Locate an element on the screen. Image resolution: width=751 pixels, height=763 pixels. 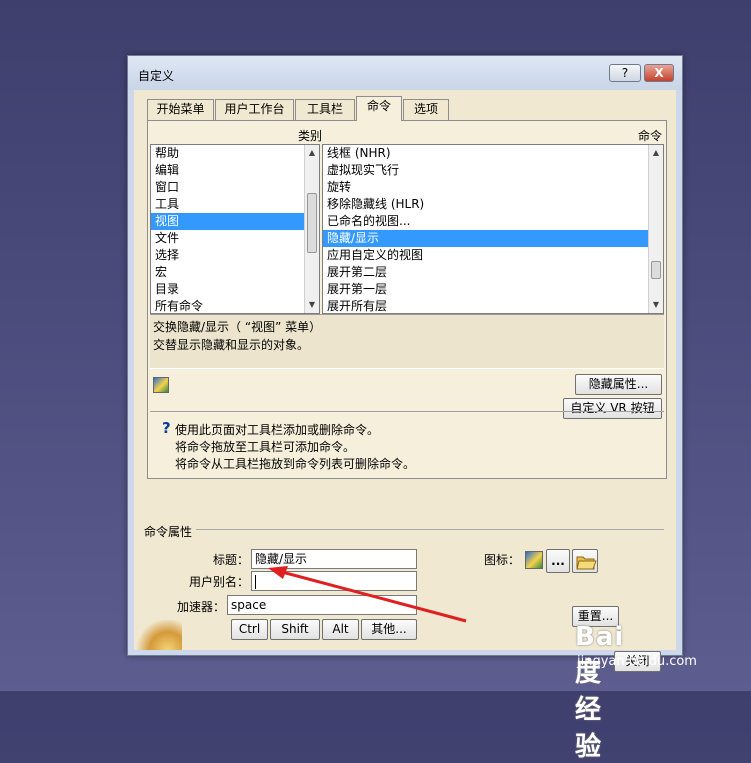
tab-start-menu: 开始菜单 is located at coordinates (180, 109).